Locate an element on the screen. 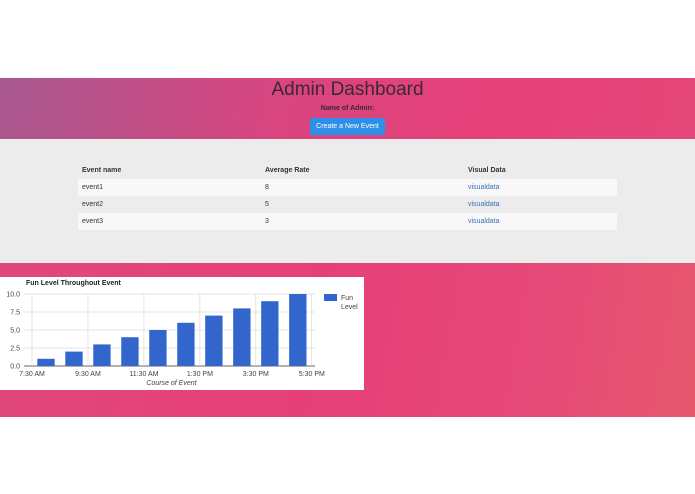  table-row: event1 8 visualdata is located at coordinates (347, 187).